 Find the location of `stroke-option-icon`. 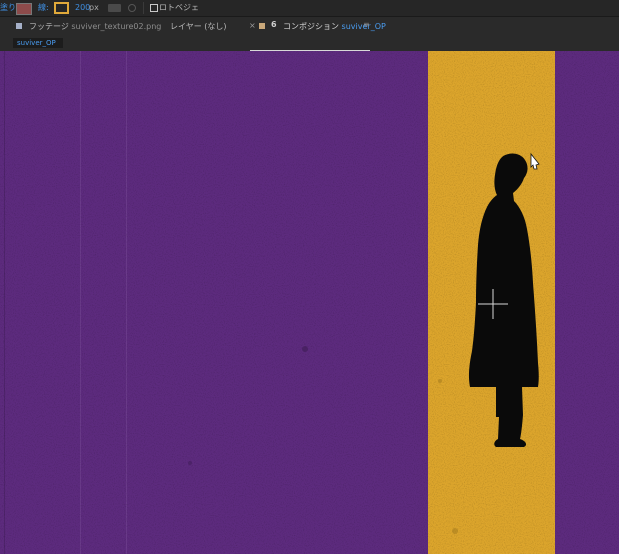

stroke-option-icon is located at coordinates (132, 8).